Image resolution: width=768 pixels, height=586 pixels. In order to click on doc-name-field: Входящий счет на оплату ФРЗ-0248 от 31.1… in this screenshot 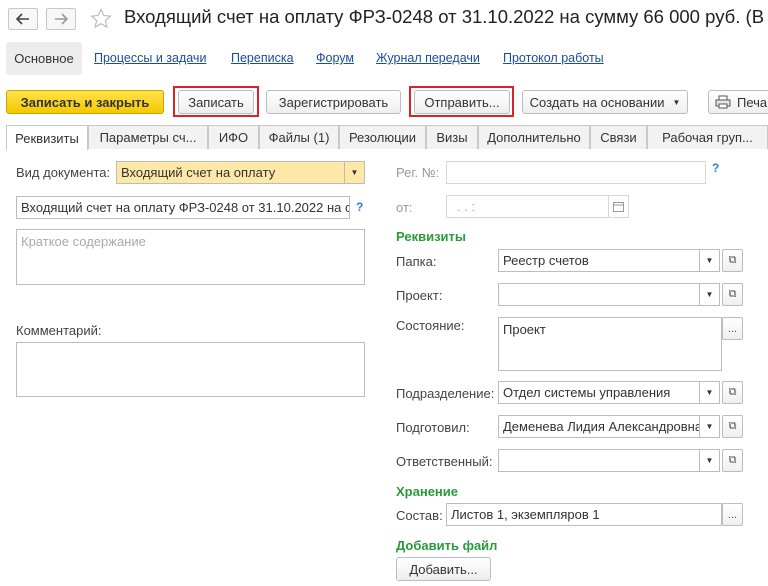, I will do `click(183, 207)`.